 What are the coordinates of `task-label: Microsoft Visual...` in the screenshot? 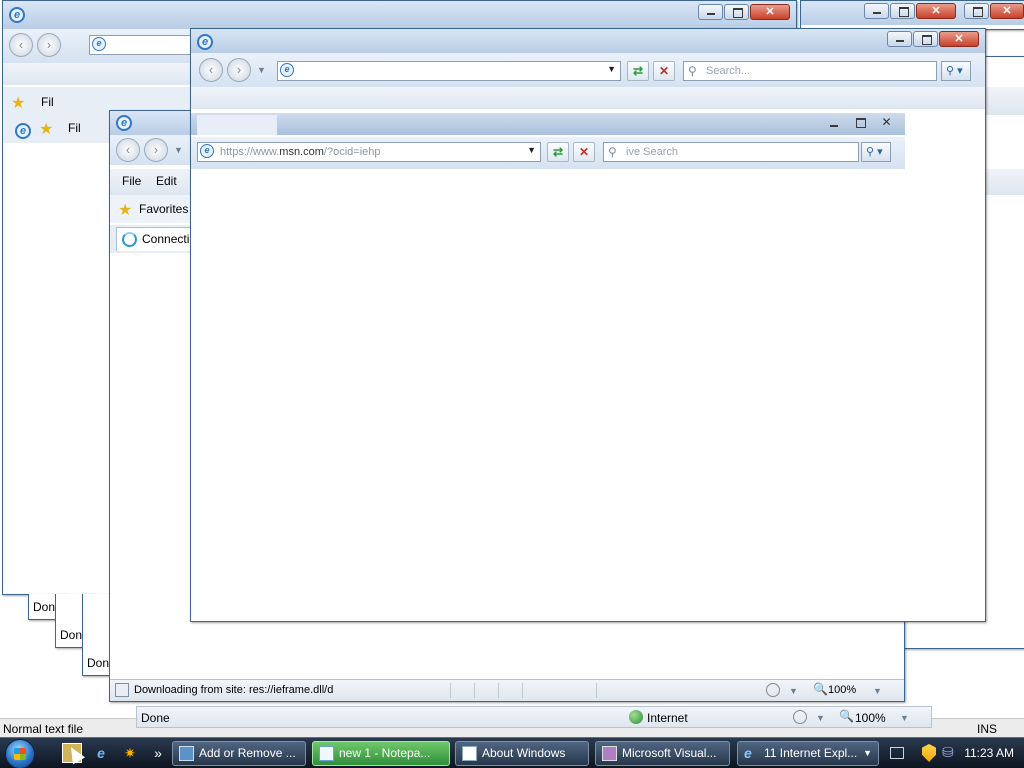 It's located at (669, 753).